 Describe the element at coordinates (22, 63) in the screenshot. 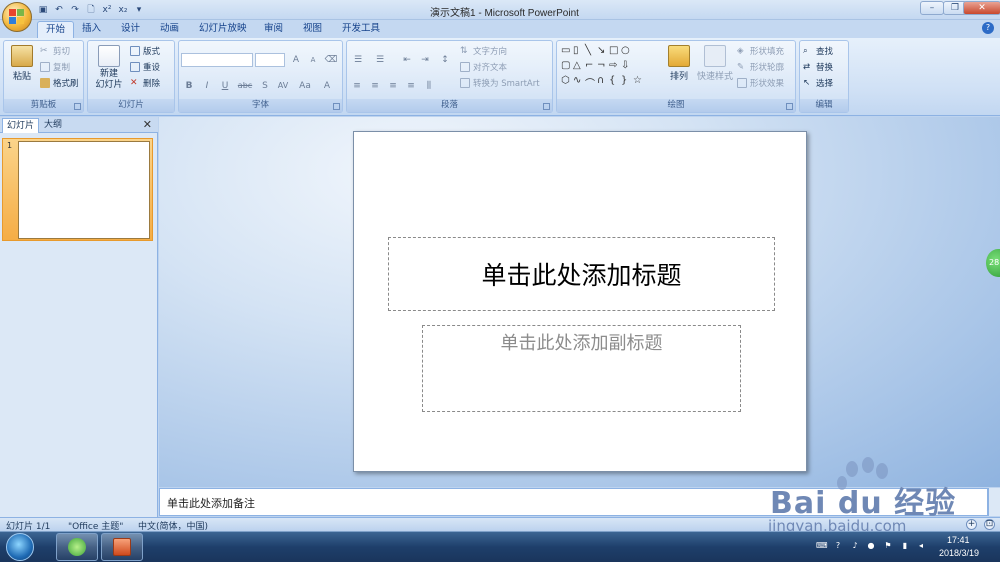

I see `paste-button: 粘贴` at that location.